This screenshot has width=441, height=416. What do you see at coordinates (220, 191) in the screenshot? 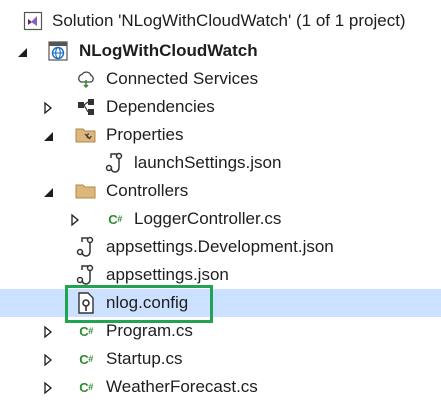
I see `tree-row-controllers: Controllers` at bounding box center [220, 191].